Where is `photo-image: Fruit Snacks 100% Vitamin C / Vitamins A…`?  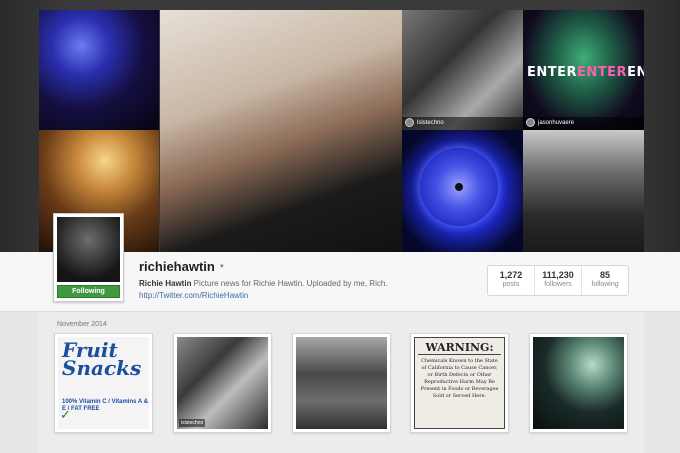
photo-image: Fruit Snacks 100% Vitamin C / Vitamins A… is located at coordinates (103, 383).